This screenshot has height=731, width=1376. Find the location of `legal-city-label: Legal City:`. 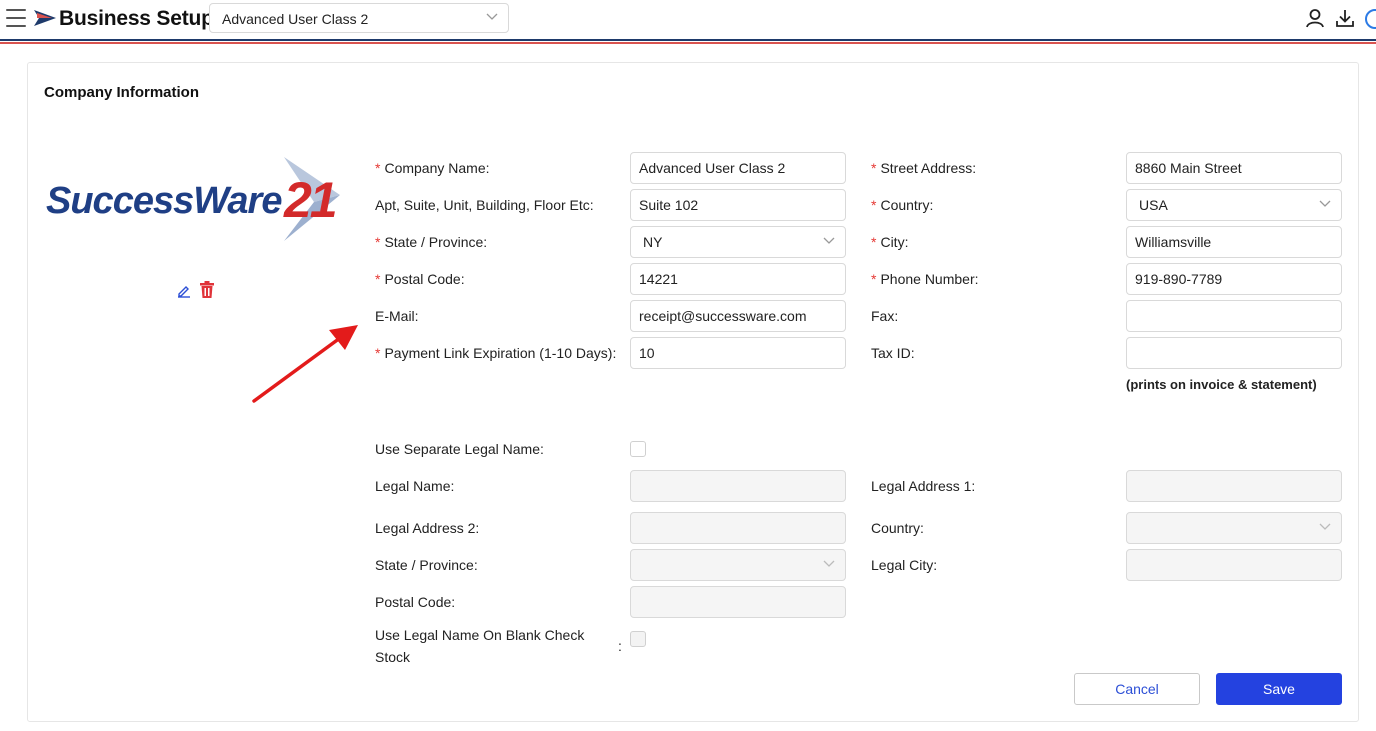

legal-city-label: Legal City: is located at coordinates (904, 565).